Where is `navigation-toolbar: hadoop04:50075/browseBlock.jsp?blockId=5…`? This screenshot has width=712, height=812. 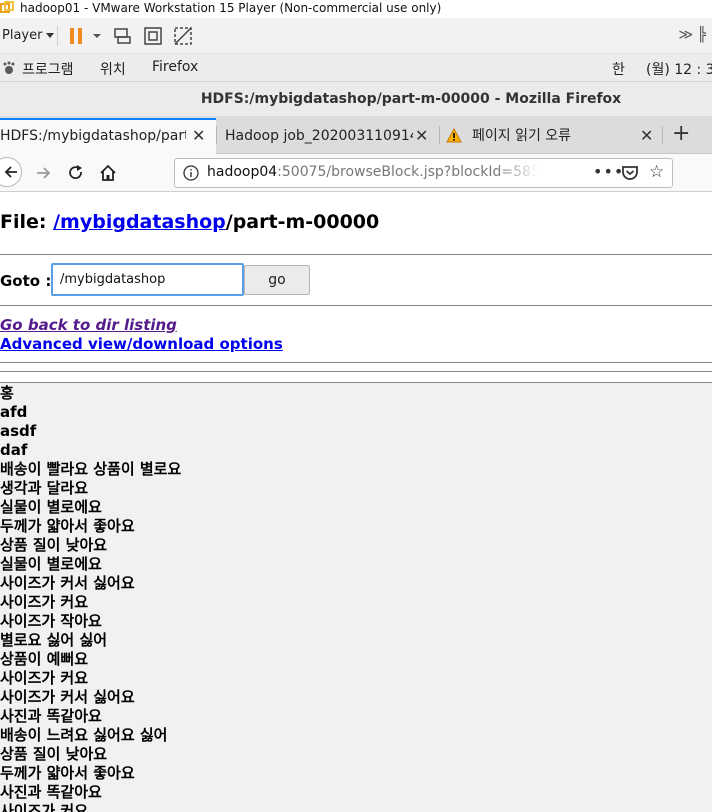
navigation-toolbar: hadoop04:50075/browseBlock.jsp?blockId=5… is located at coordinates (356, 173).